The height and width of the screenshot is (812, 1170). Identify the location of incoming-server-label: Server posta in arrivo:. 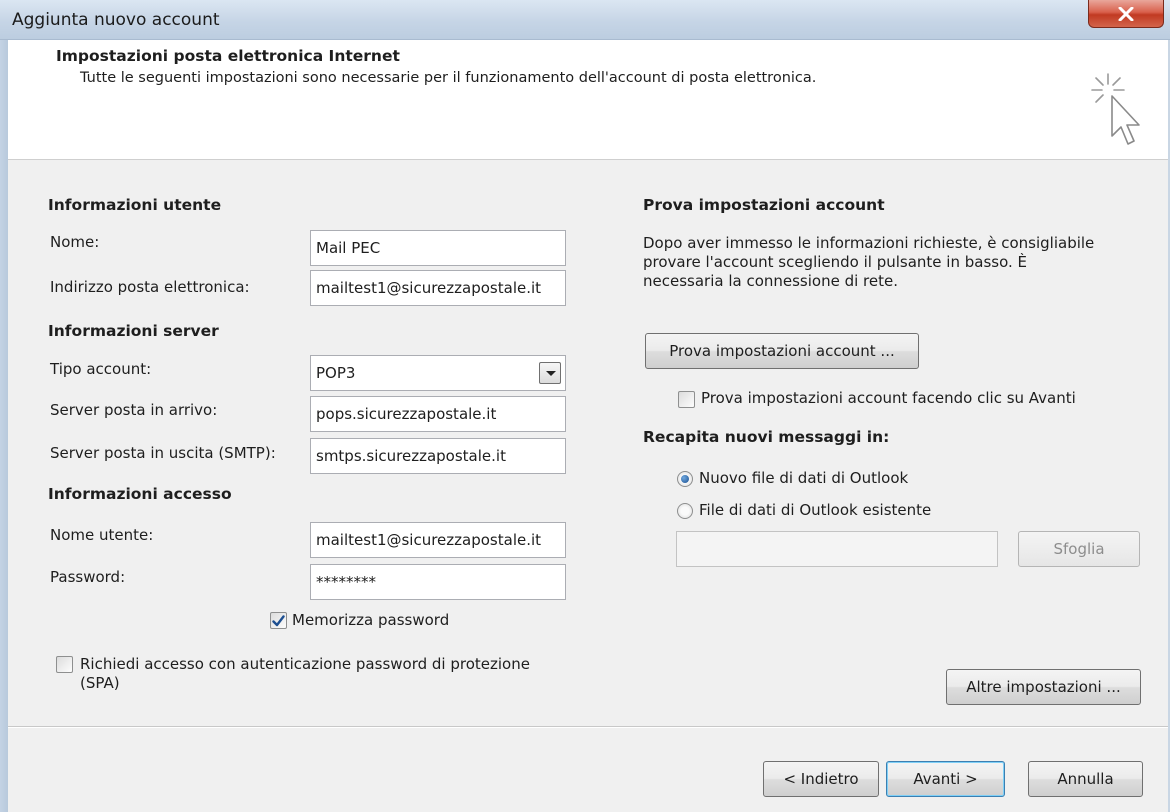
(134, 410).